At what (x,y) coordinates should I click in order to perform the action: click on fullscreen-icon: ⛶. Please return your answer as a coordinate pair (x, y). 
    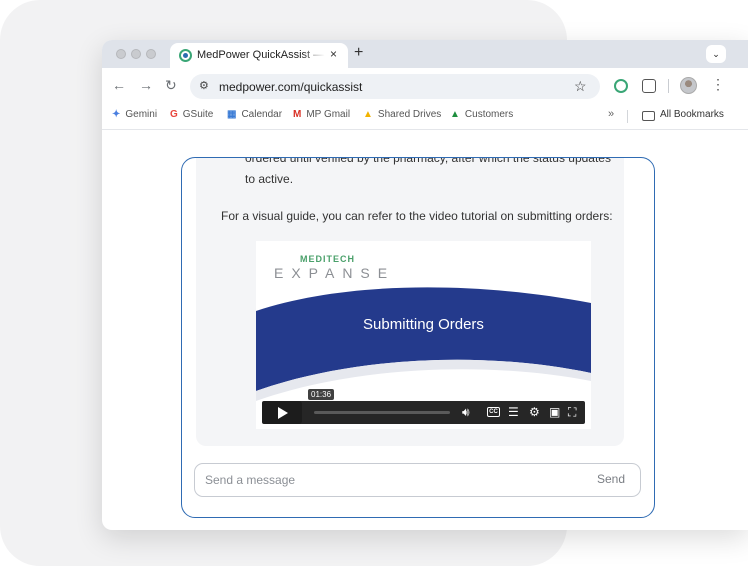
    Looking at the image, I should click on (572, 412).